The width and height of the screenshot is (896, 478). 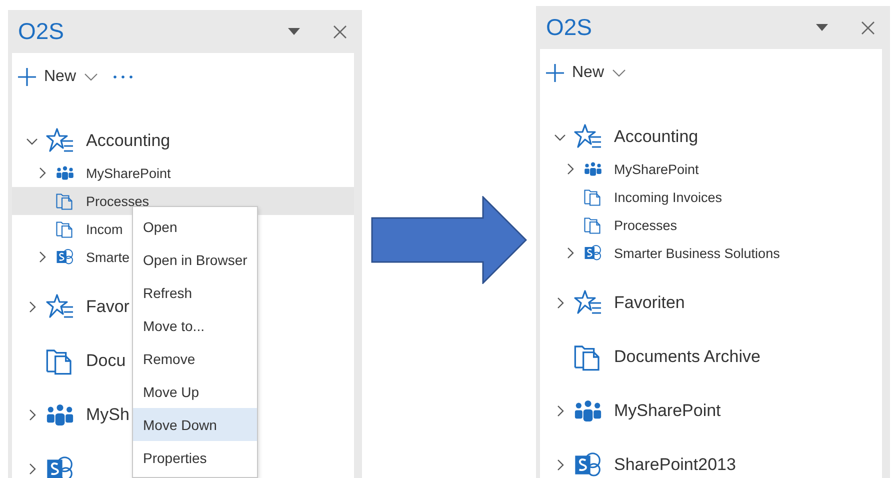 What do you see at coordinates (104, 229) in the screenshot?
I see `tree-label: Incom` at bounding box center [104, 229].